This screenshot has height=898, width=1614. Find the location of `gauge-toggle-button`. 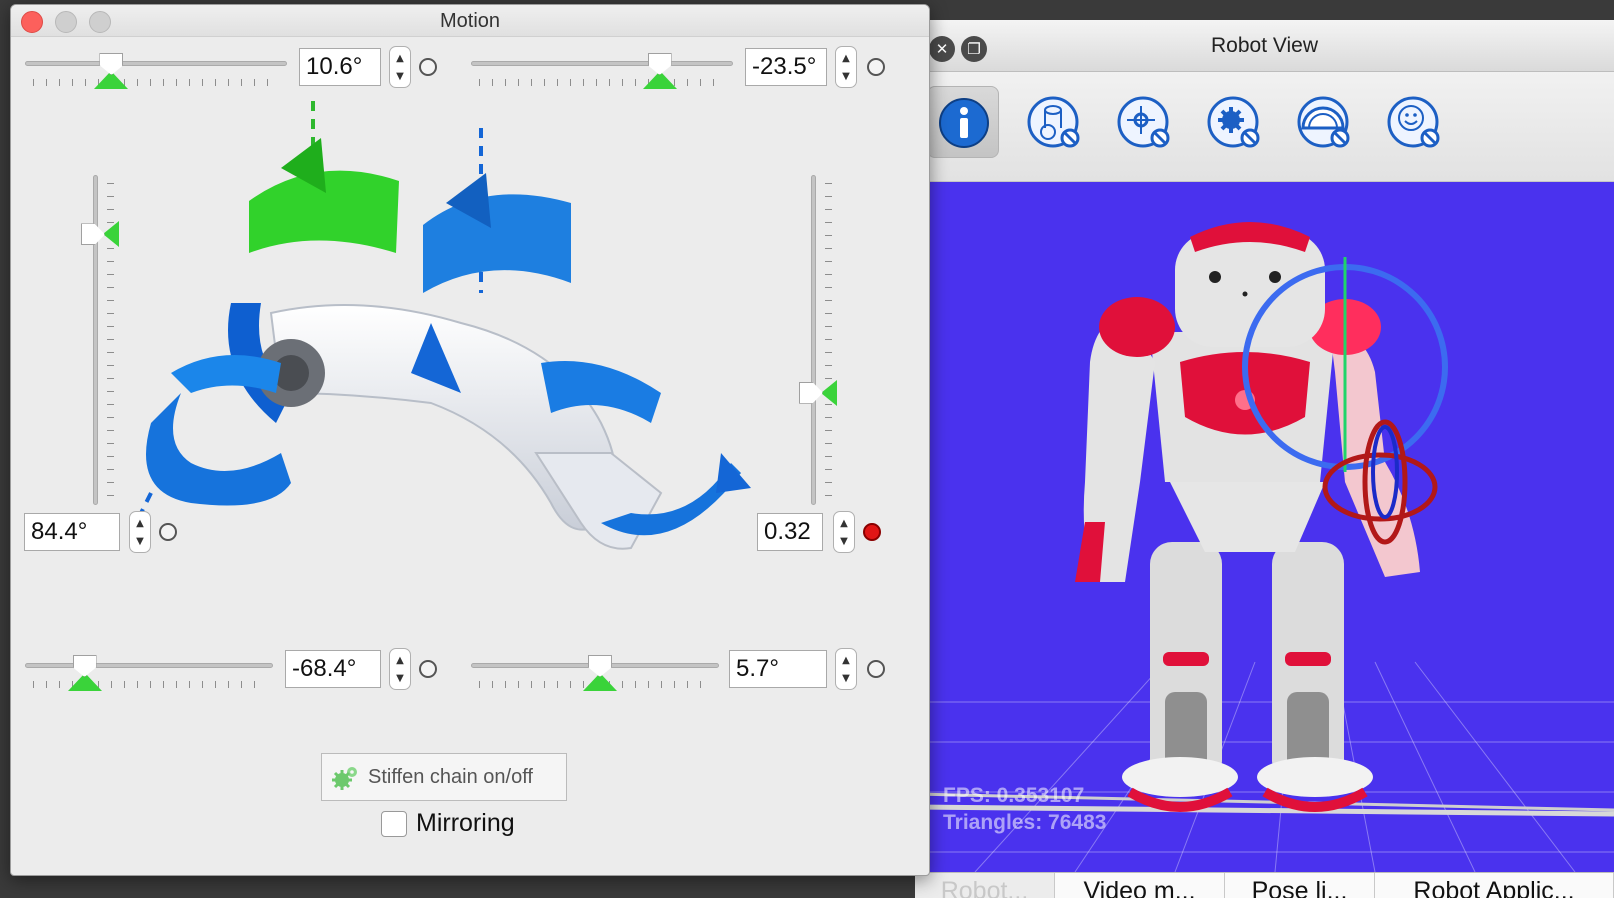

gauge-toggle-button is located at coordinates (1323, 122).